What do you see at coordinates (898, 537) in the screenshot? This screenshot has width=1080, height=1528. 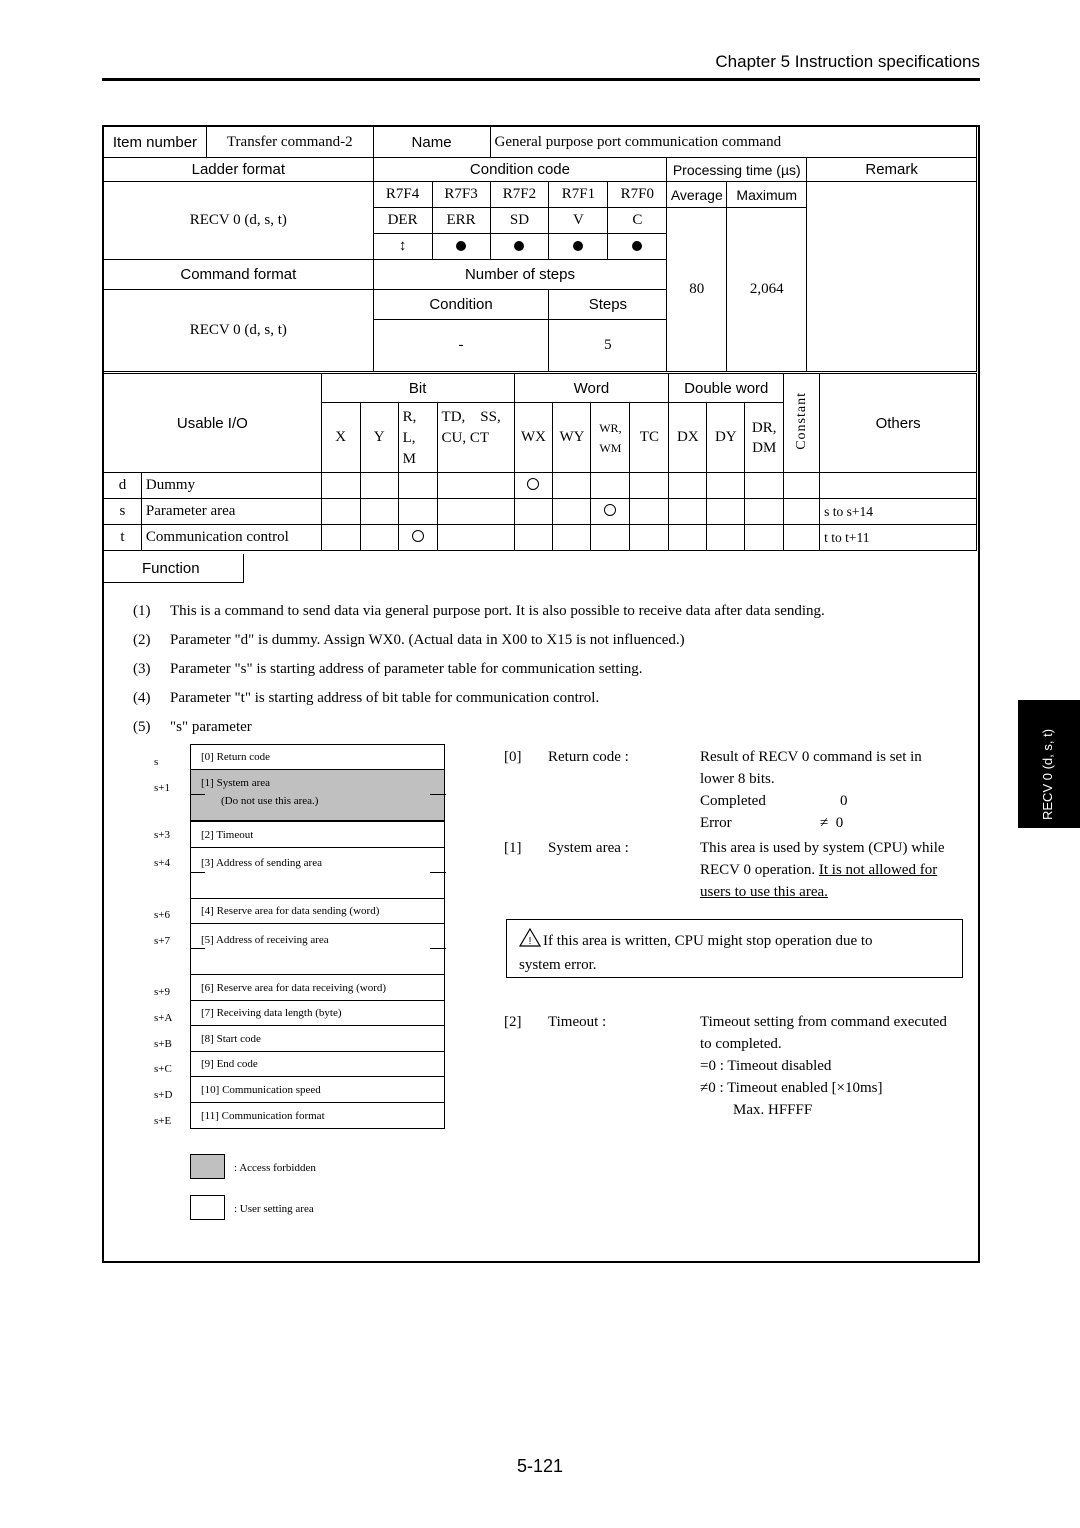 I see `param-others: t to t+11` at bounding box center [898, 537].